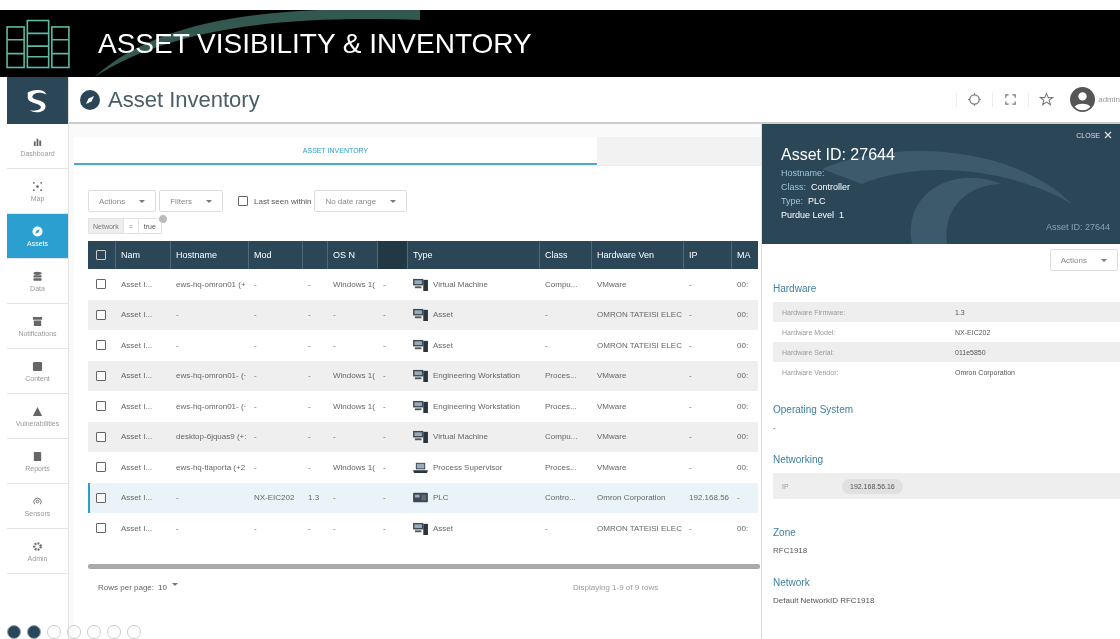  I want to click on section-title: Networking, so click(799, 459).